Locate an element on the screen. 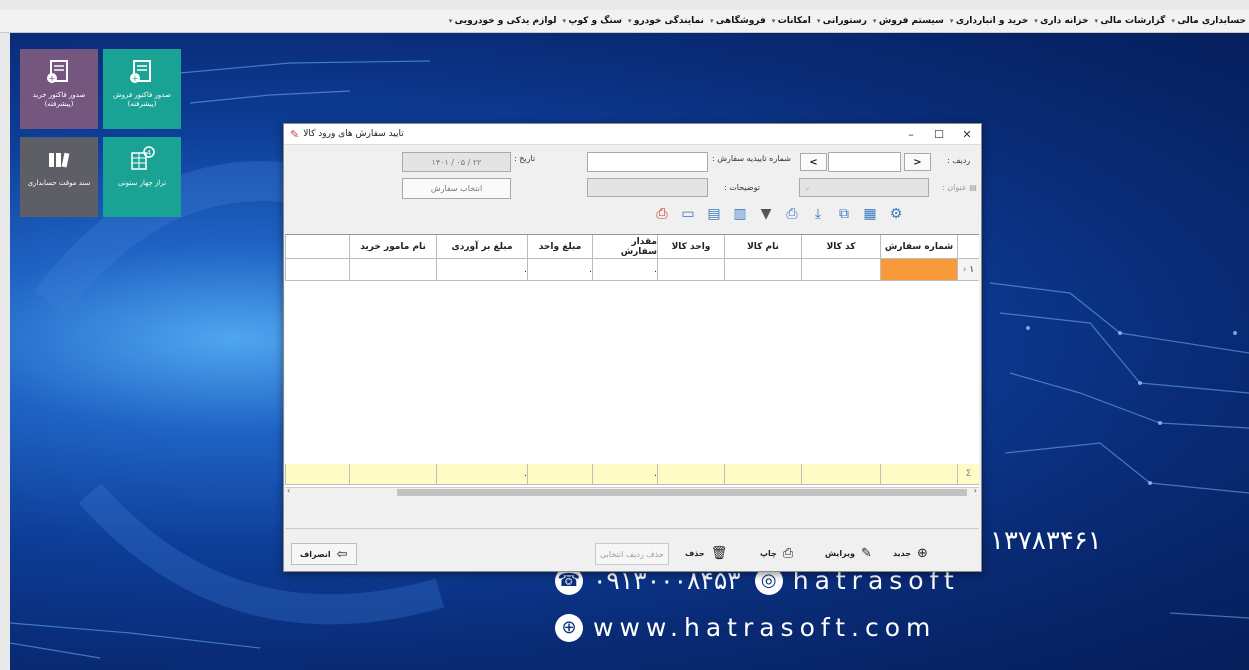 The height and width of the screenshot is (670, 1249). download-icon: ⤓ is located at coordinates (818, 214).